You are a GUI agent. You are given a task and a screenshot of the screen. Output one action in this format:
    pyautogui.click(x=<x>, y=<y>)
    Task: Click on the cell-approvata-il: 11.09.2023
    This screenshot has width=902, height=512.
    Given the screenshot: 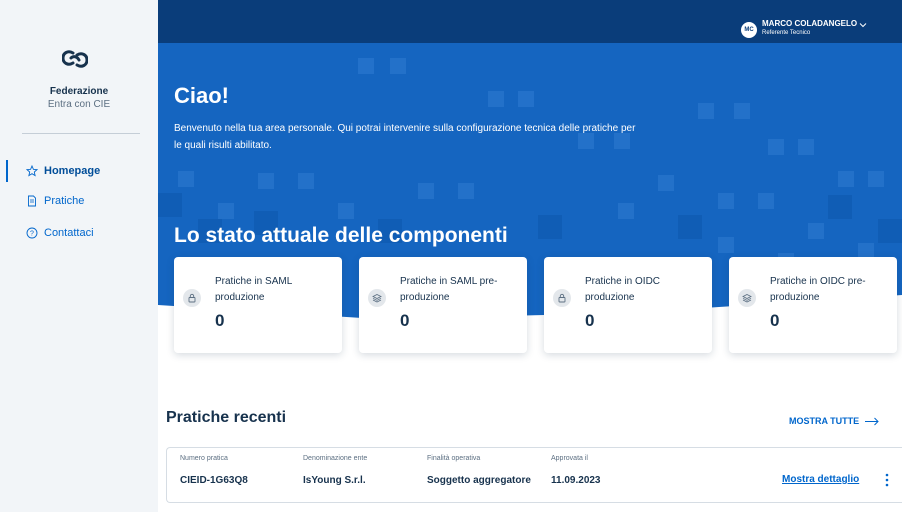 What is the action you would take?
    pyautogui.click(x=576, y=480)
    